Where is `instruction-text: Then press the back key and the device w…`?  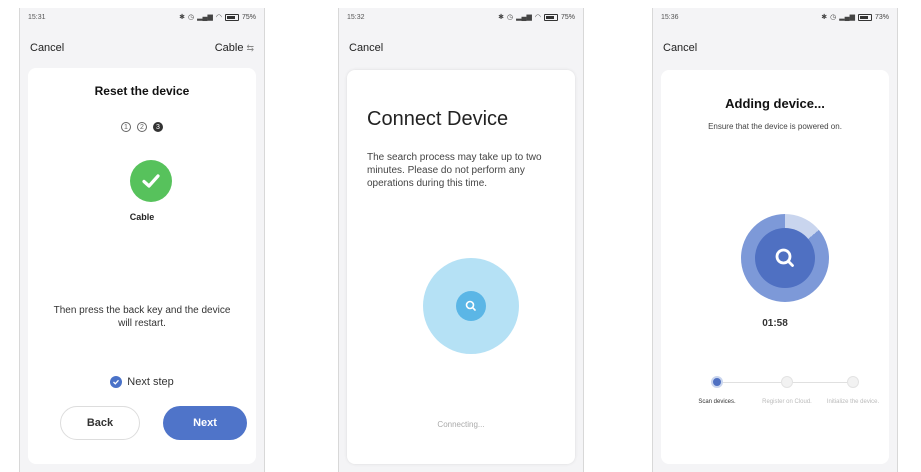 instruction-text: Then press the back key and the device w… is located at coordinates (142, 317).